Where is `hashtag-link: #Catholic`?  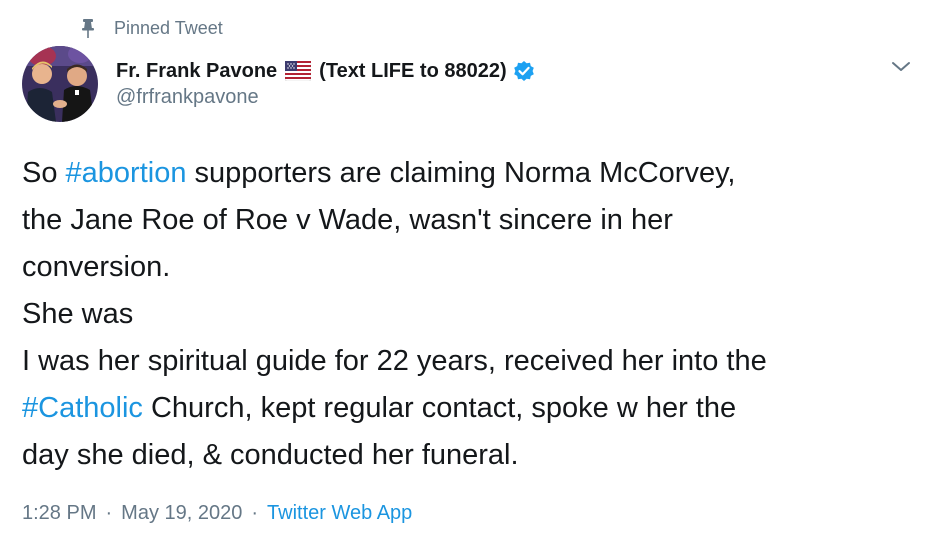
hashtag-link: #Catholic is located at coordinates (82, 408).